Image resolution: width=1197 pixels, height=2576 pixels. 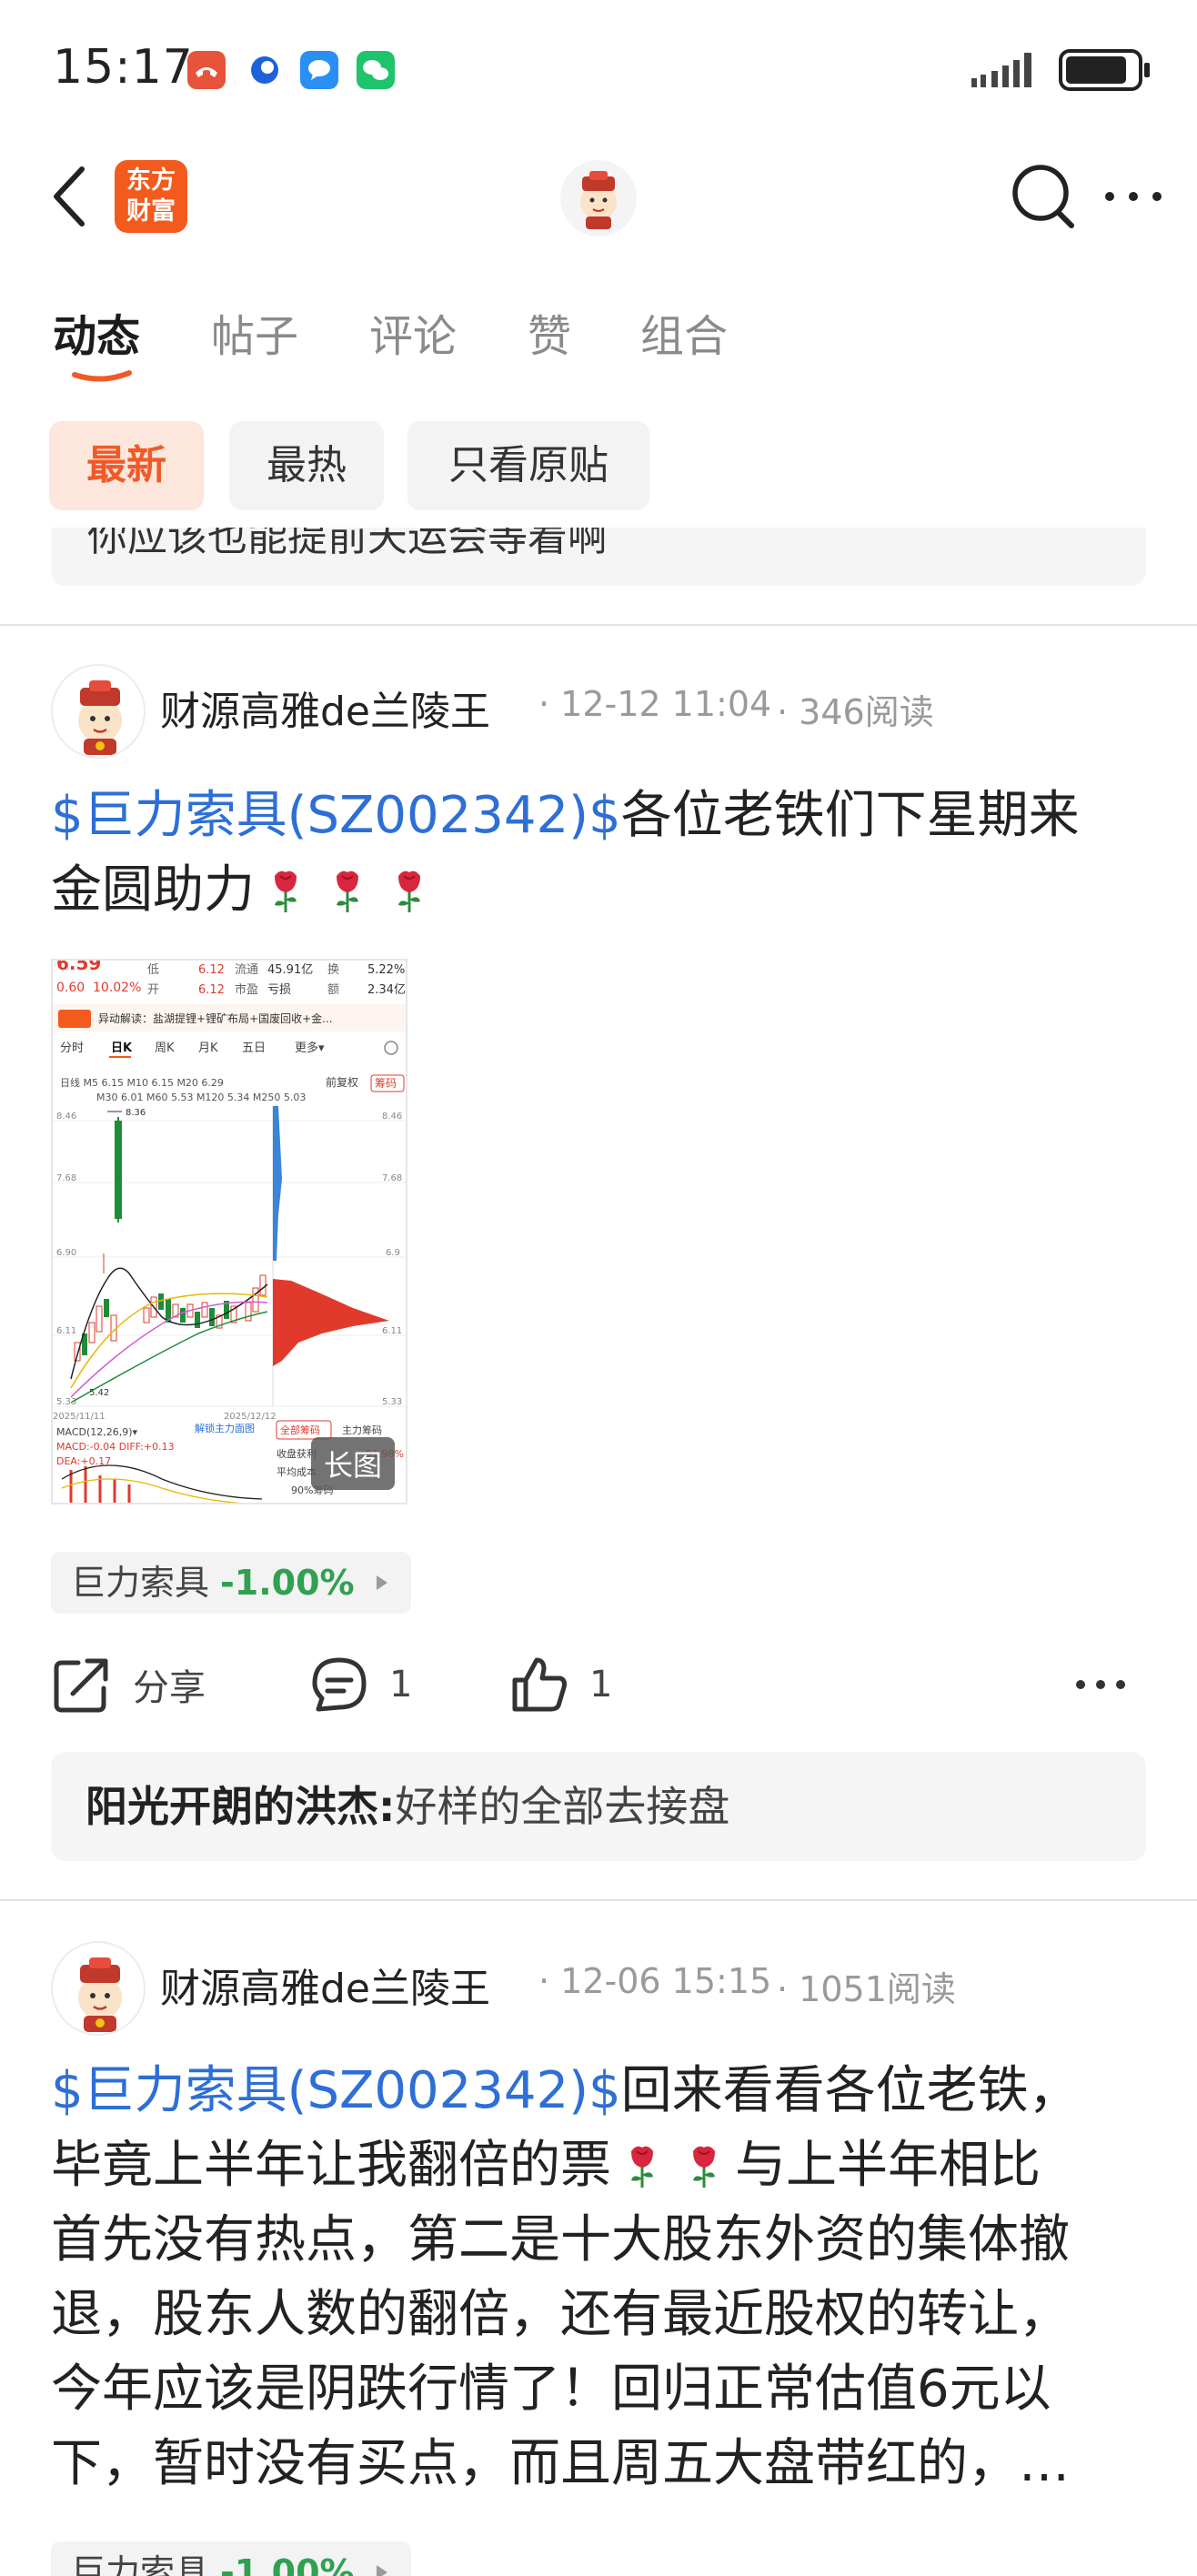 What do you see at coordinates (153, 890) in the screenshot?
I see `post-text-line2: 金圆助力` at bounding box center [153, 890].